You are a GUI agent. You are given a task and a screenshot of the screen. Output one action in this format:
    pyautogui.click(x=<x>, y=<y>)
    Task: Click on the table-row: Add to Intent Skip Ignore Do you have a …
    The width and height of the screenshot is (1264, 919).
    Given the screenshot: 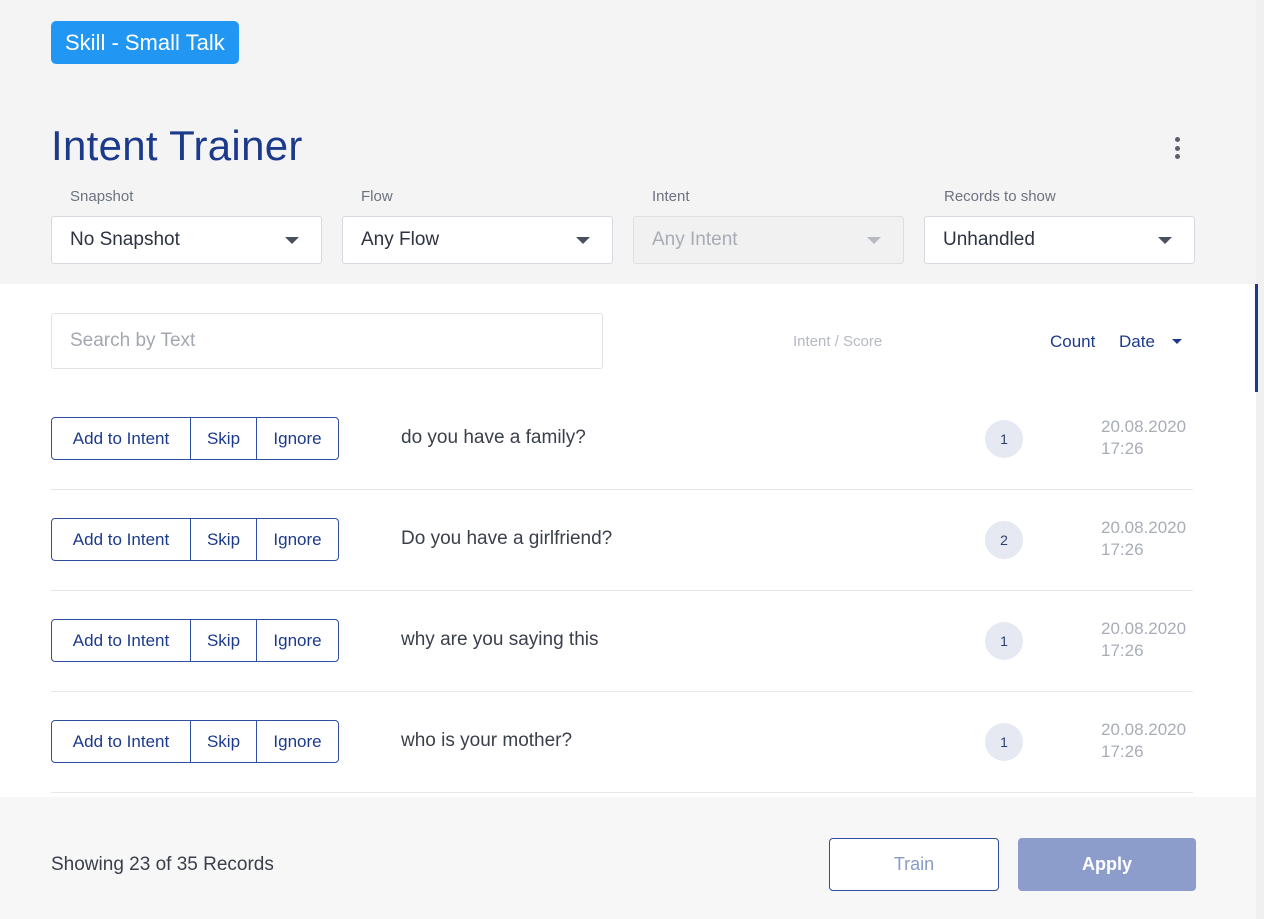 What is the action you would take?
    pyautogui.click(x=622, y=540)
    